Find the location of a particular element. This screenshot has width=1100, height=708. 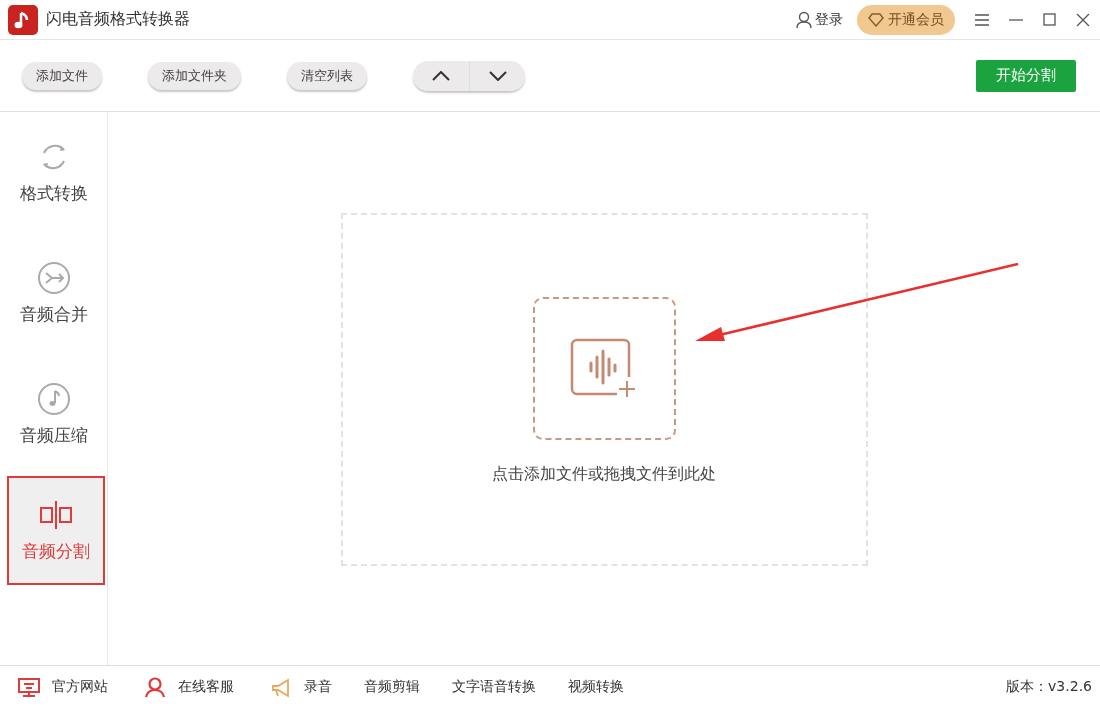

diamond-icon is located at coordinates (876, 19).